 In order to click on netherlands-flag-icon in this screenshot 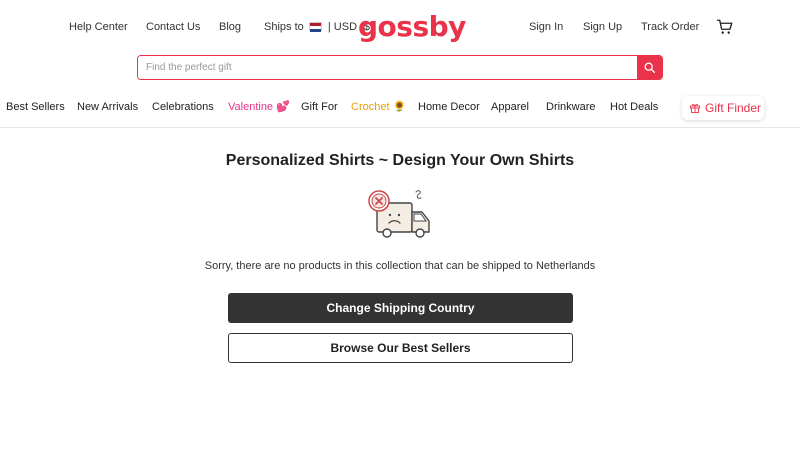, I will do `click(315, 27)`.